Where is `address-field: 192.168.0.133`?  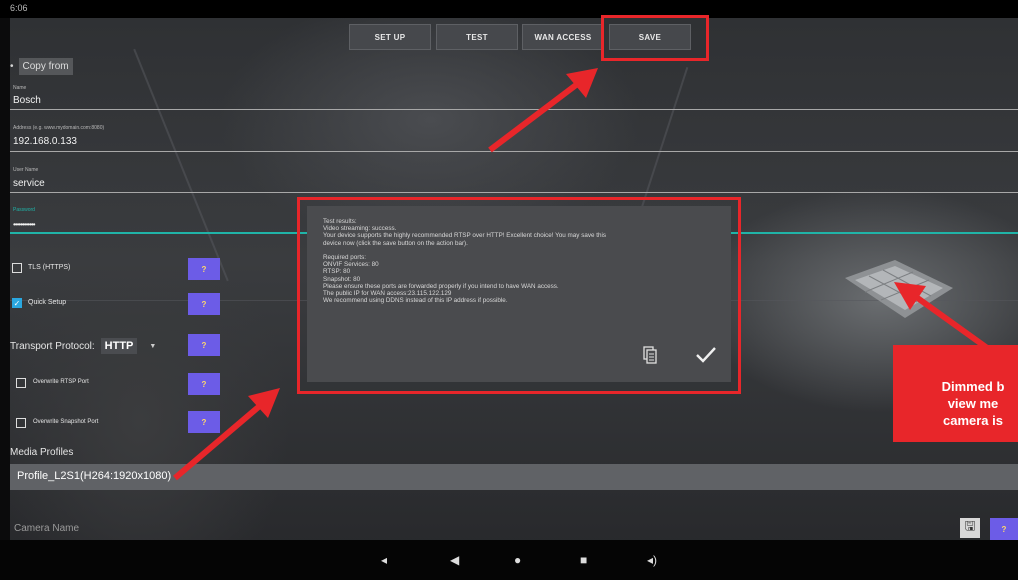 address-field: 192.168.0.133 is located at coordinates (45, 141).